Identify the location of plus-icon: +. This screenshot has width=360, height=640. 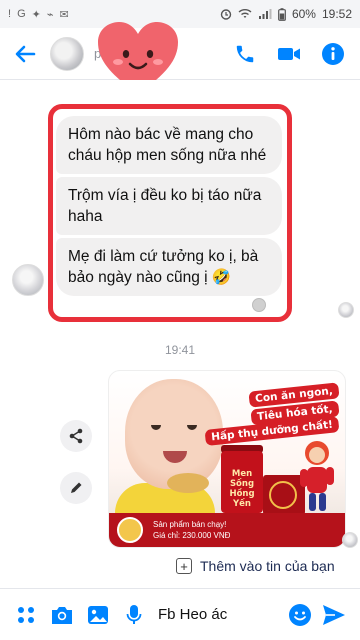
(184, 566).